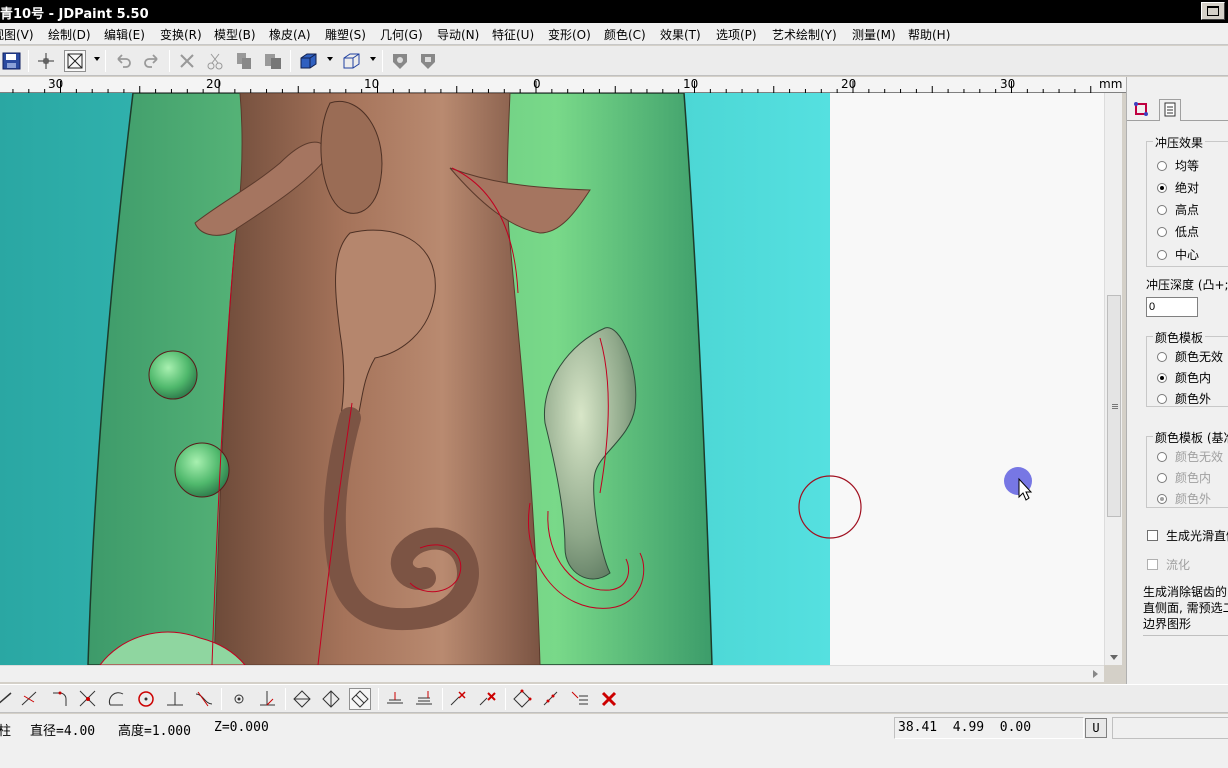  What do you see at coordinates (373, 59) in the screenshot?
I see `view-wire-dropdown-icon` at bounding box center [373, 59].